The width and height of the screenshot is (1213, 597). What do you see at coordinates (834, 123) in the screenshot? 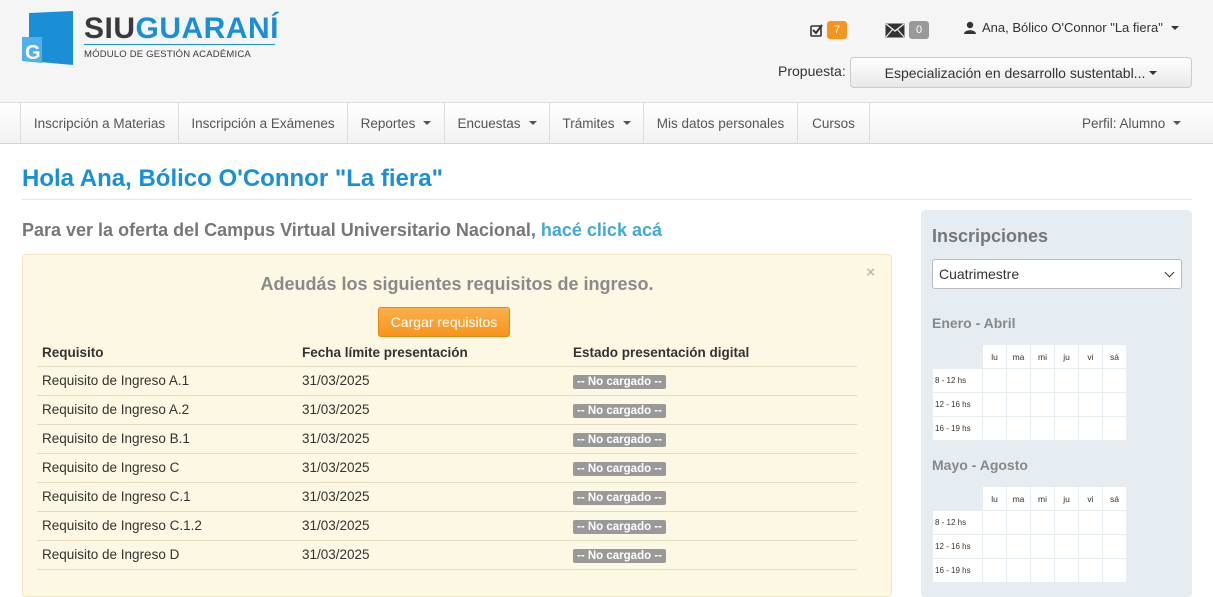
I see `nav-cursos: Cursos` at bounding box center [834, 123].